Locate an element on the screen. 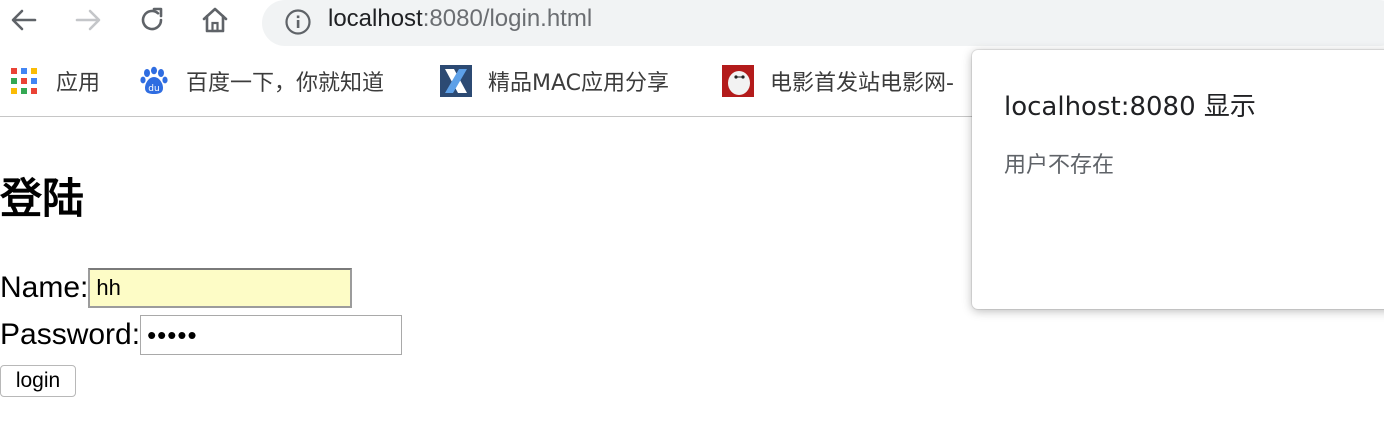  name-row: Name: hh is located at coordinates (176, 288).